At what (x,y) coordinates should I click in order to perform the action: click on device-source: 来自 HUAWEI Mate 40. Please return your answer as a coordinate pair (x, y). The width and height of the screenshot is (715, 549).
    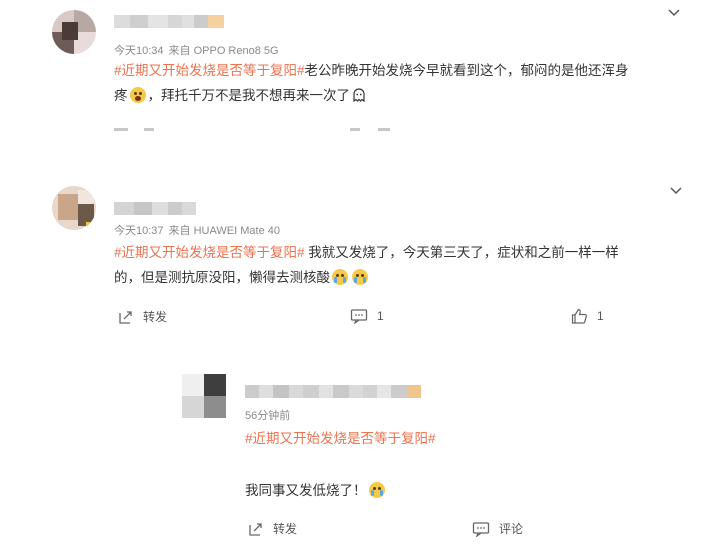
    Looking at the image, I should click on (224, 231).